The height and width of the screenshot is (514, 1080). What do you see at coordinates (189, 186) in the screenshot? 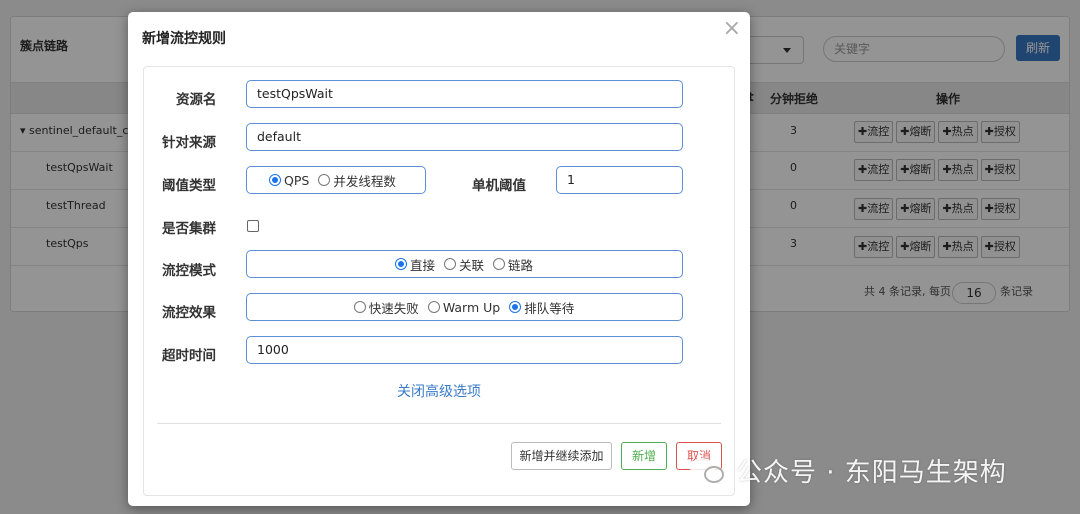
I see `threshold-type-label: 阈值类型` at bounding box center [189, 186].